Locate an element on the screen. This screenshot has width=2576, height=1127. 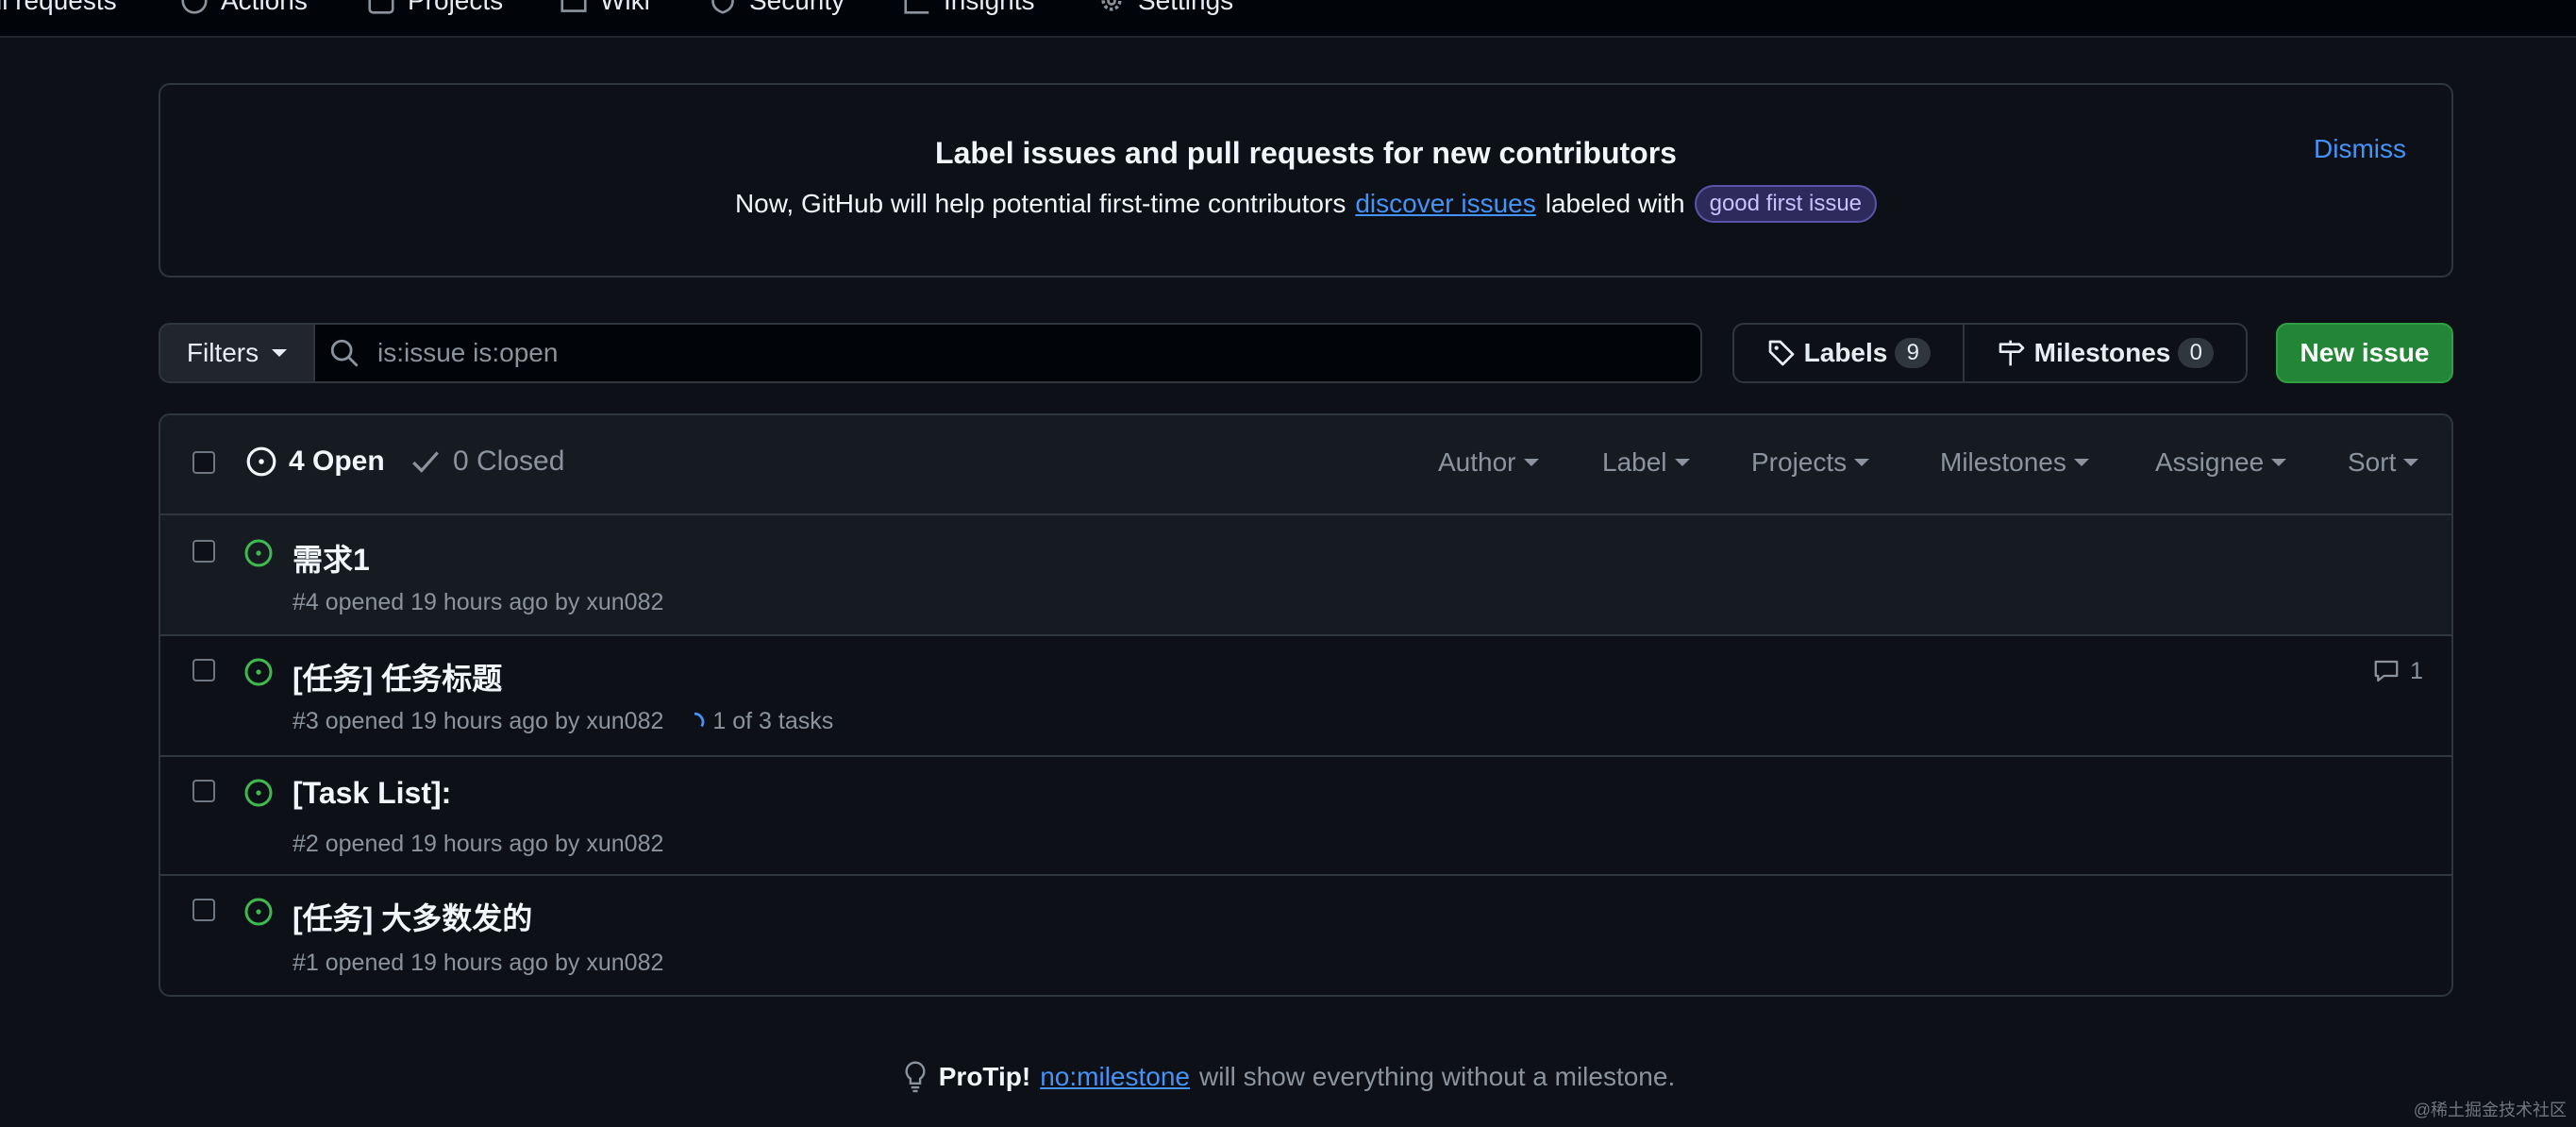
assignee-filter: Assignee is located at coordinates (2221, 462).